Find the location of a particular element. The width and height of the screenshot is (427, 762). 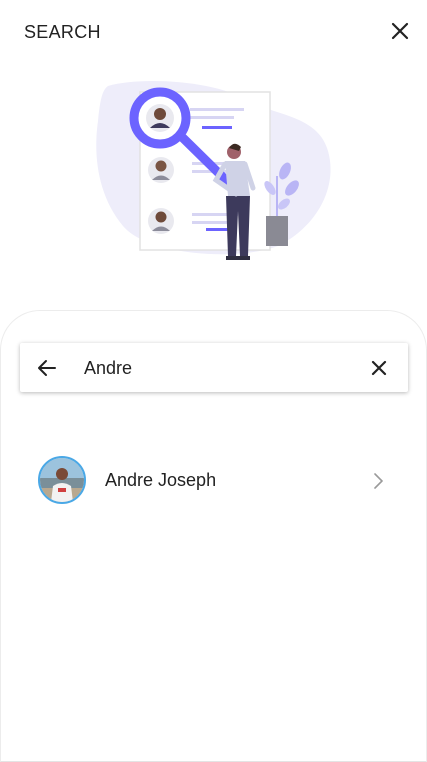

list-item: Andre Joseph is located at coordinates (214, 481).